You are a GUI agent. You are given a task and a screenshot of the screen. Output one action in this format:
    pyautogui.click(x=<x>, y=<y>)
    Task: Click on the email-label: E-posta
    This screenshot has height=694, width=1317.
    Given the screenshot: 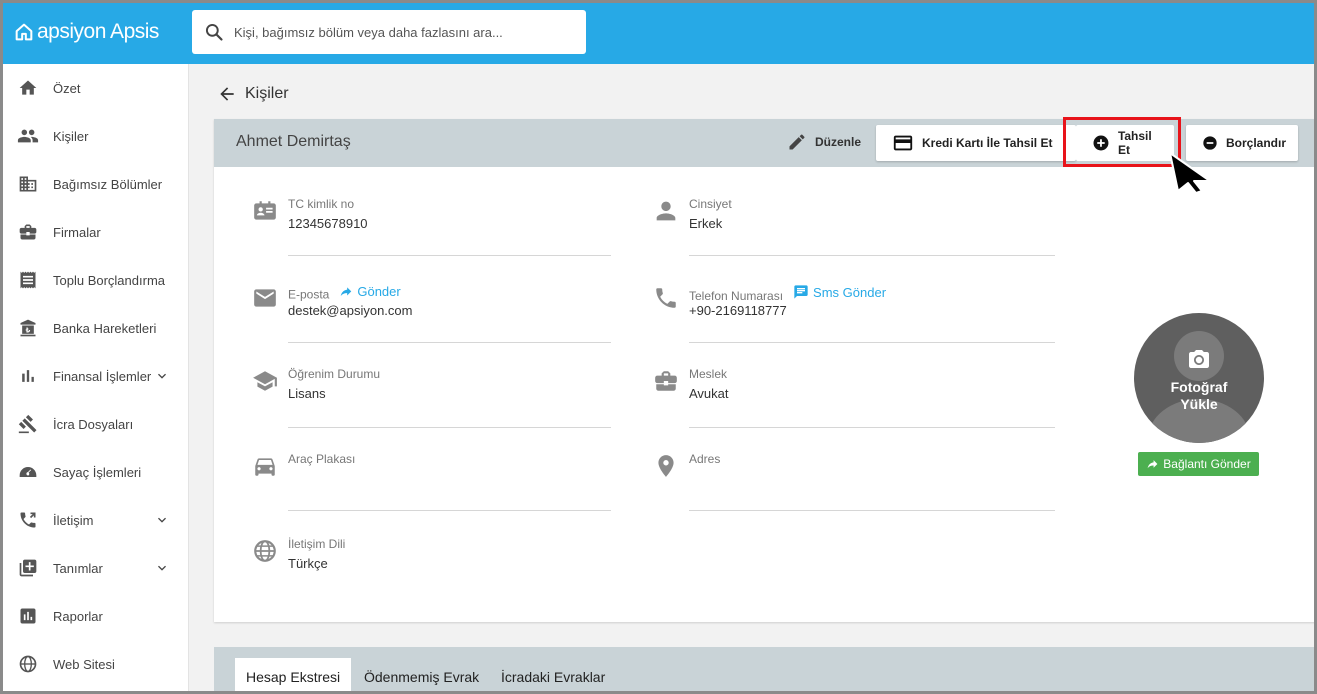 What is the action you would take?
    pyautogui.click(x=309, y=294)
    